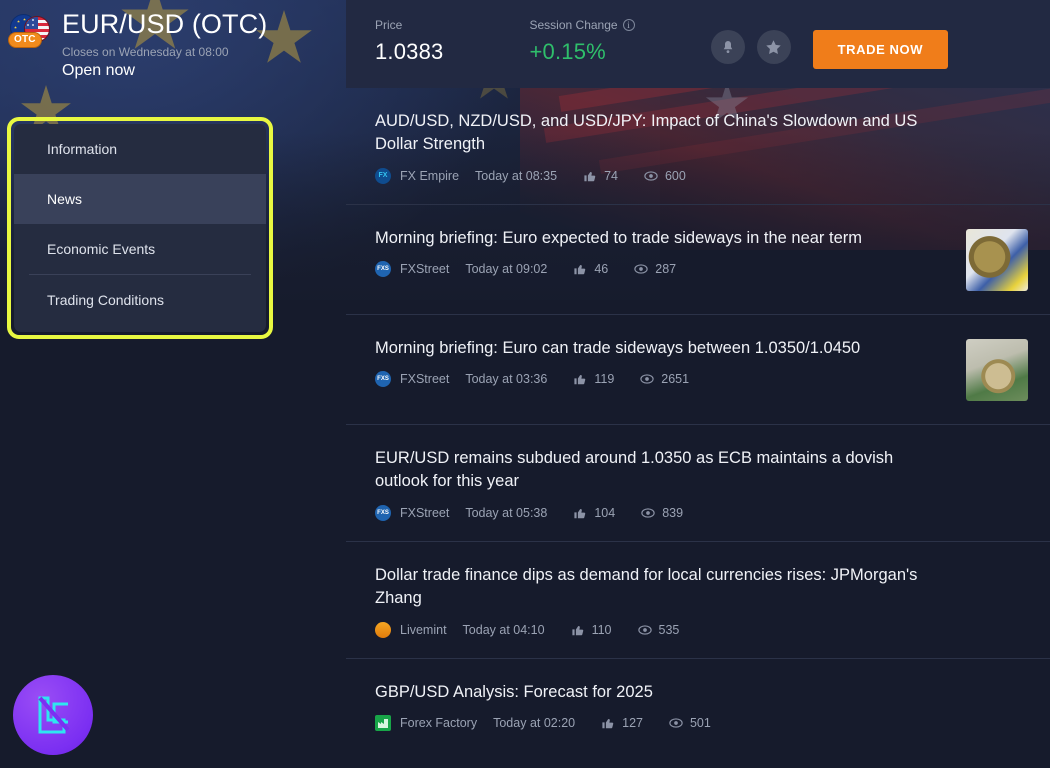 The image size is (1050, 768). Describe the element at coordinates (604, 379) in the screenshot. I see `likes-count: 119` at that location.